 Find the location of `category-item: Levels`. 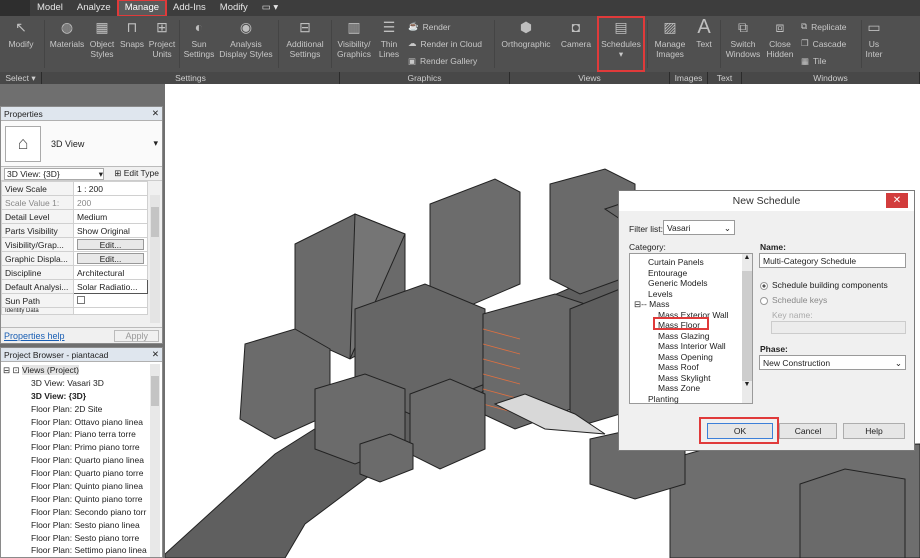

category-item: Levels is located at coordinates (693, 294).